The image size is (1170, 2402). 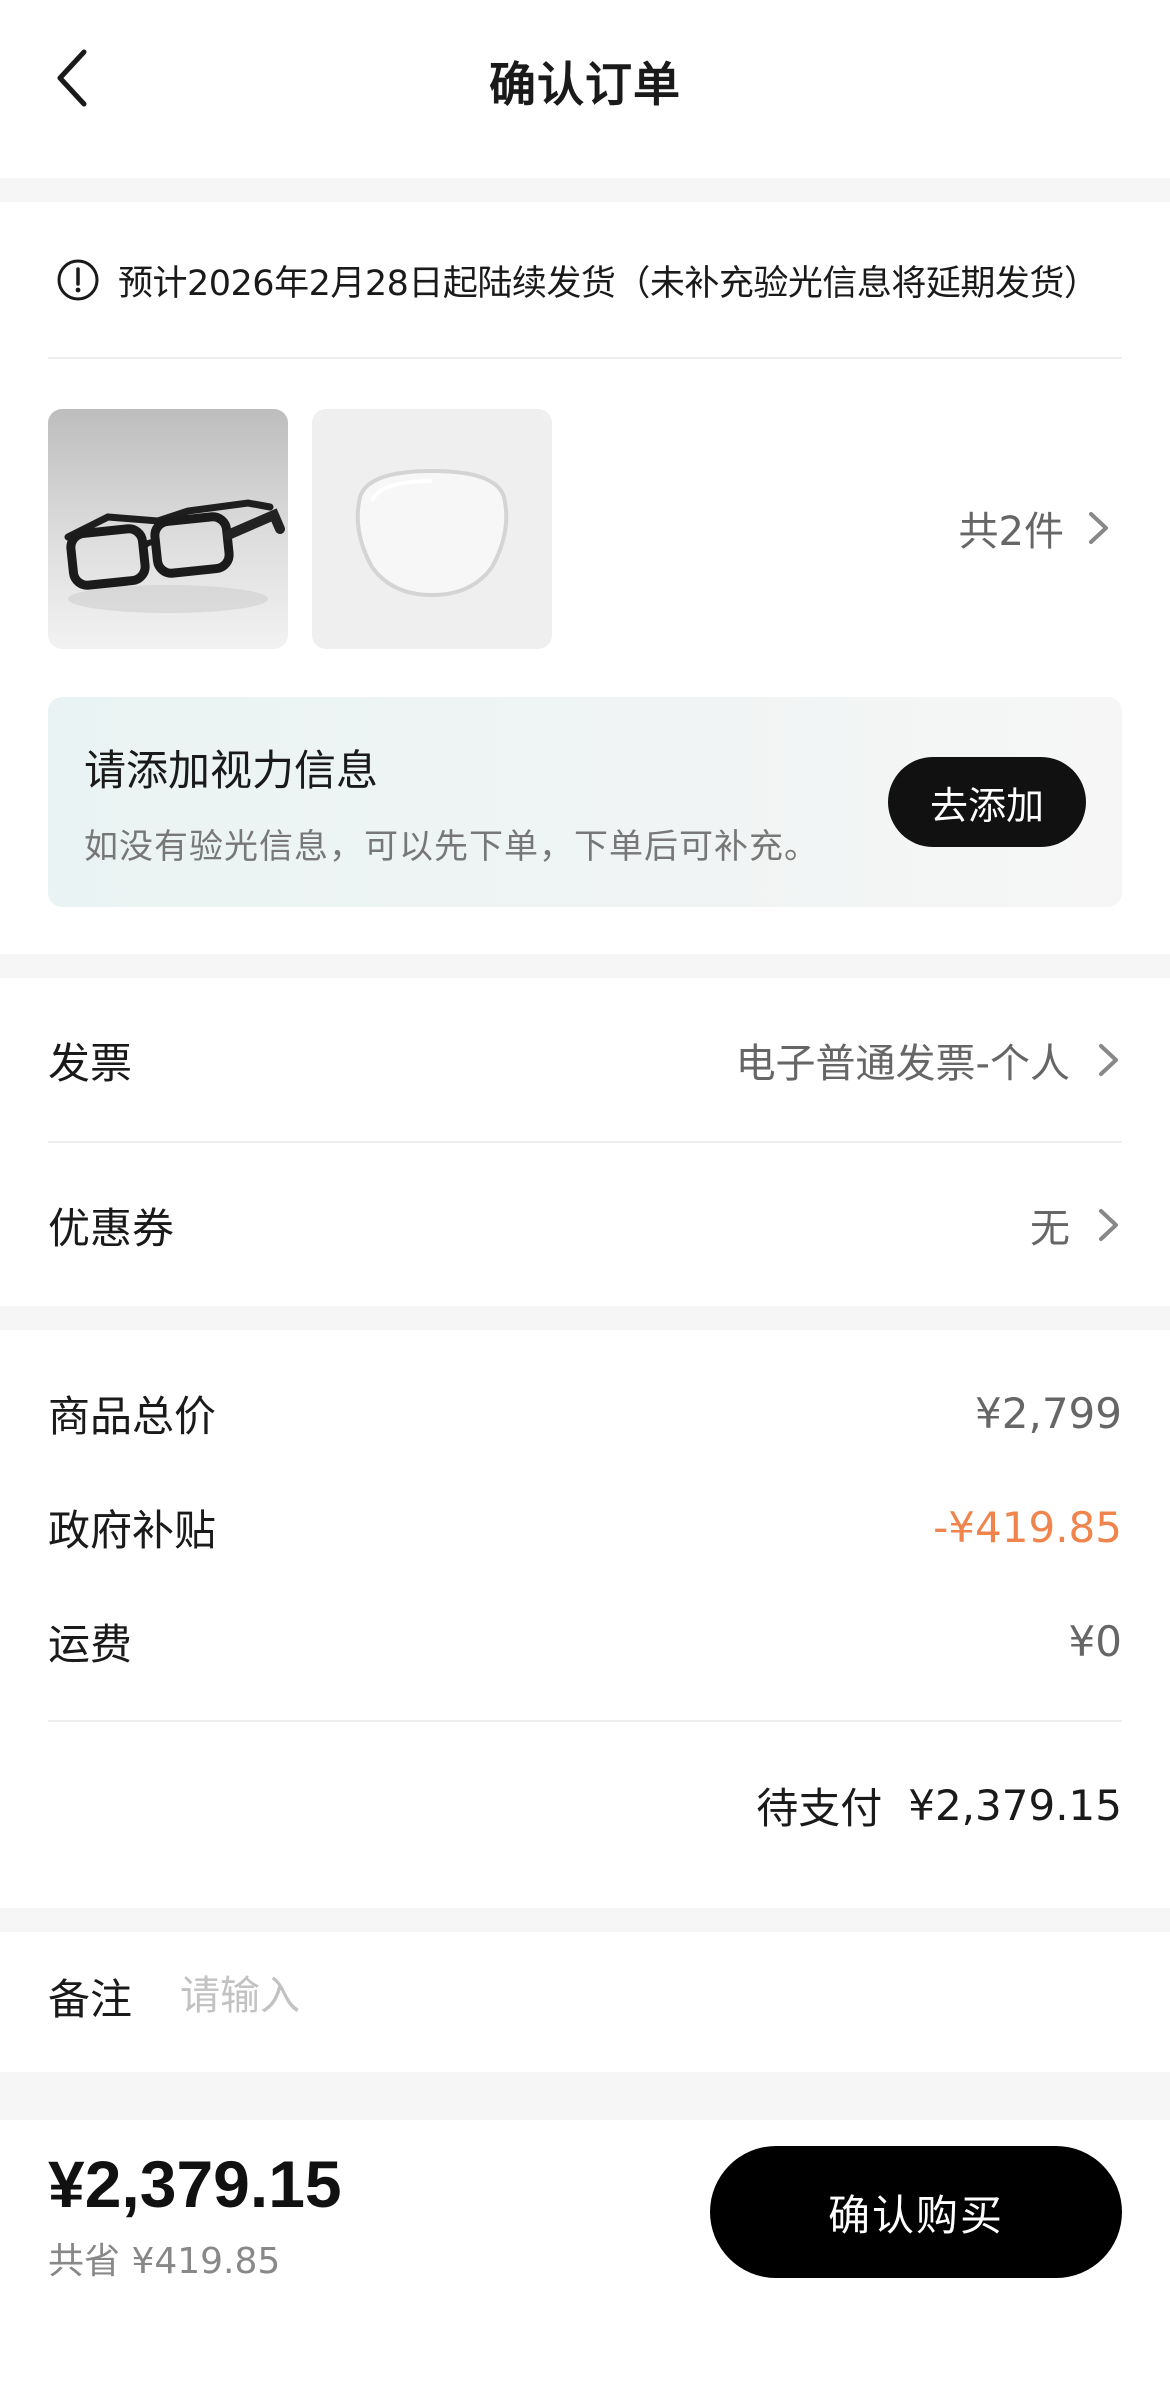 I want to click on invoice-value: 电子普通发票-个人, so click(x=902, y=1064).